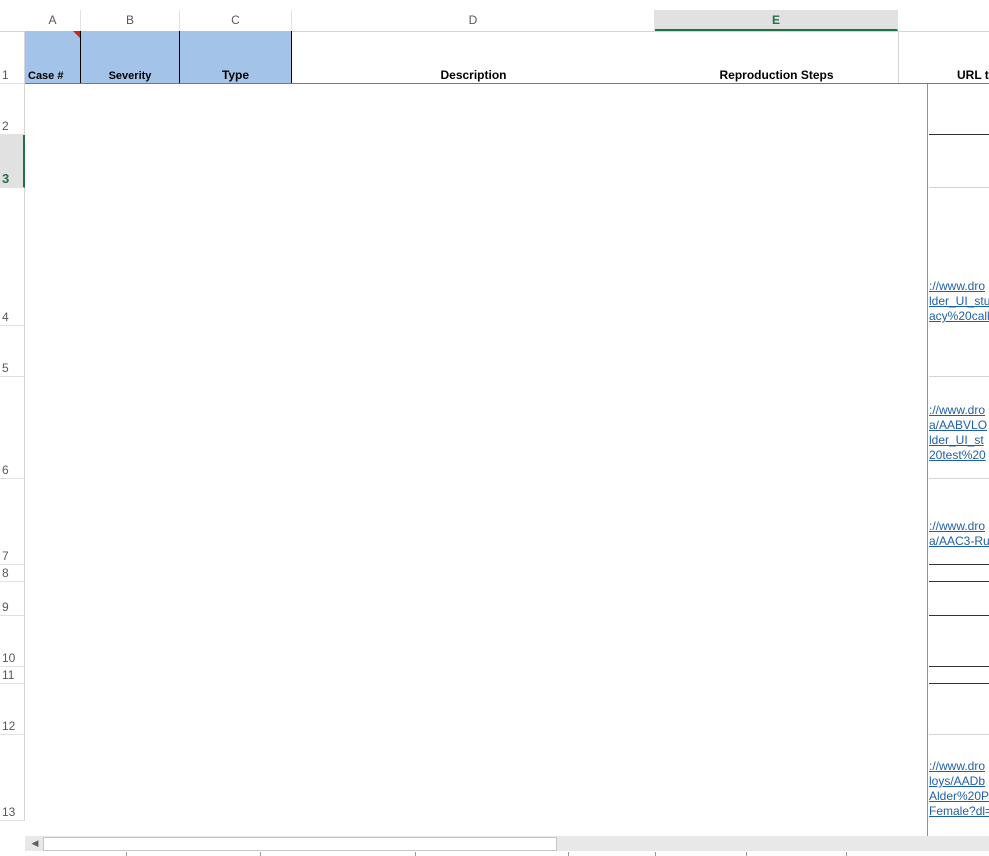 This screenshot has height=856, width=989. I want to click on header-cell-case: Case #, so click(53, 57).